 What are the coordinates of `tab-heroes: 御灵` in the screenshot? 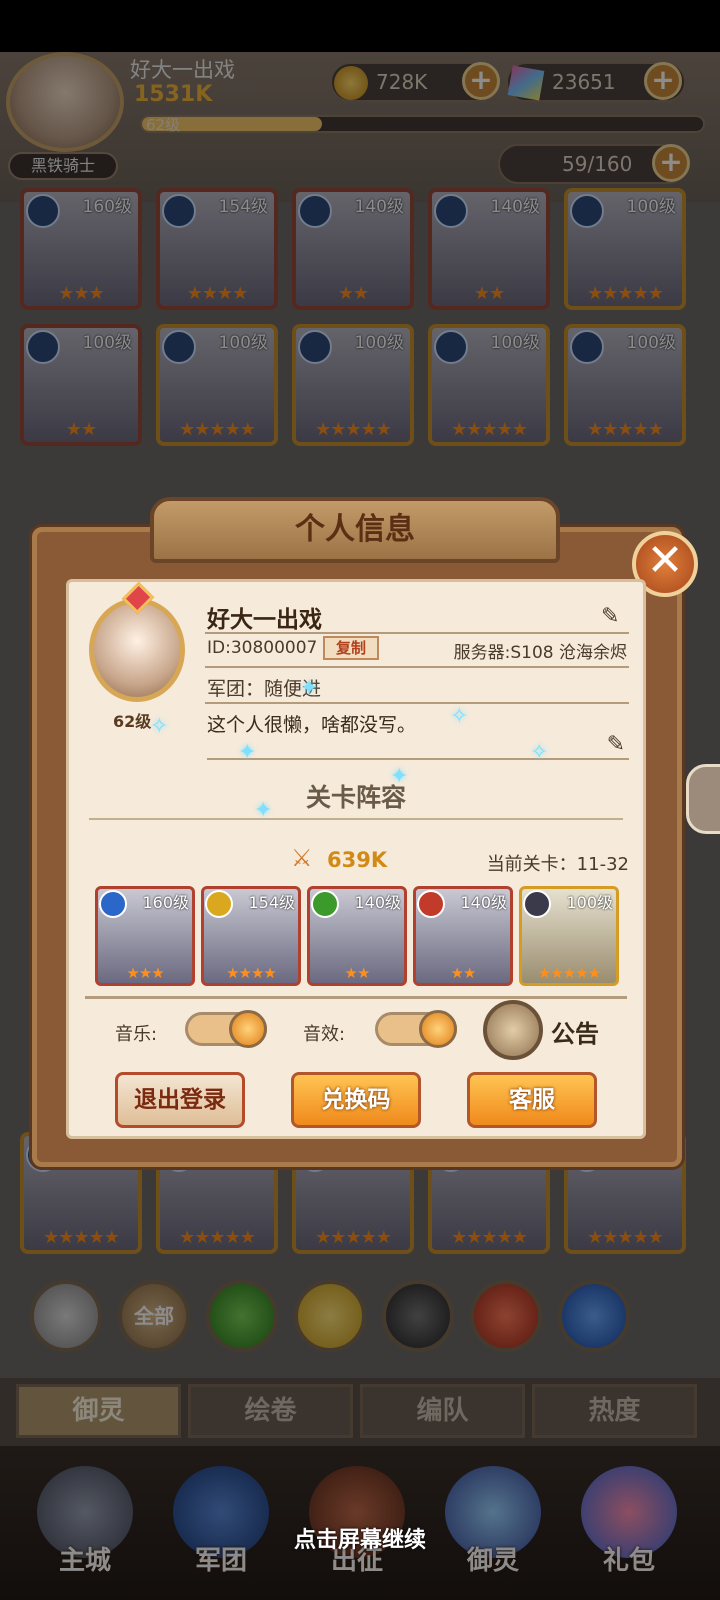 It's located at (98, 1411).